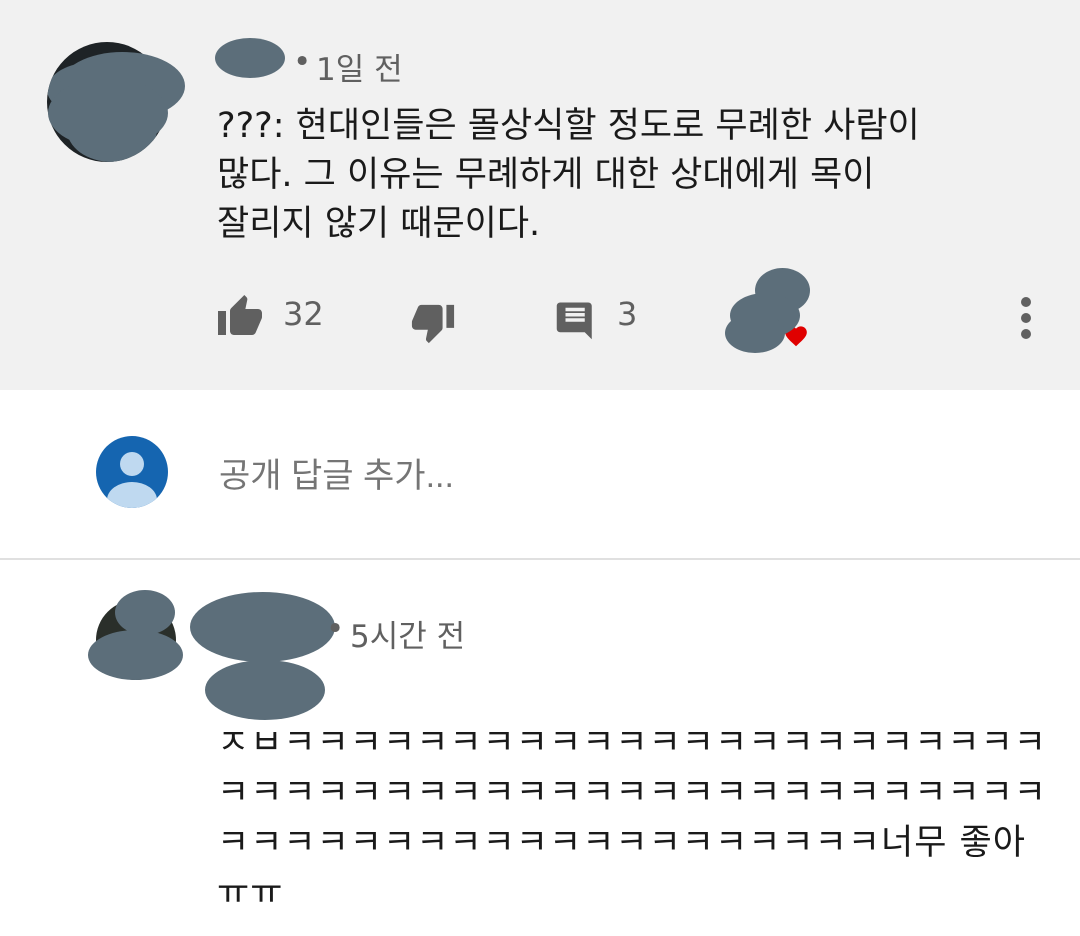  I want to click on thumbs-up-icon, so click(240, 315).